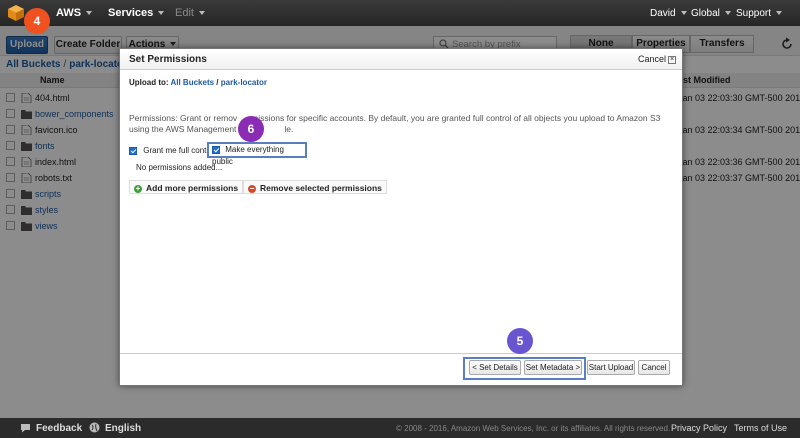 The image size is (800, 438). I want to click on dialog-cancel-link: Cancel ×, so click(657, 59).